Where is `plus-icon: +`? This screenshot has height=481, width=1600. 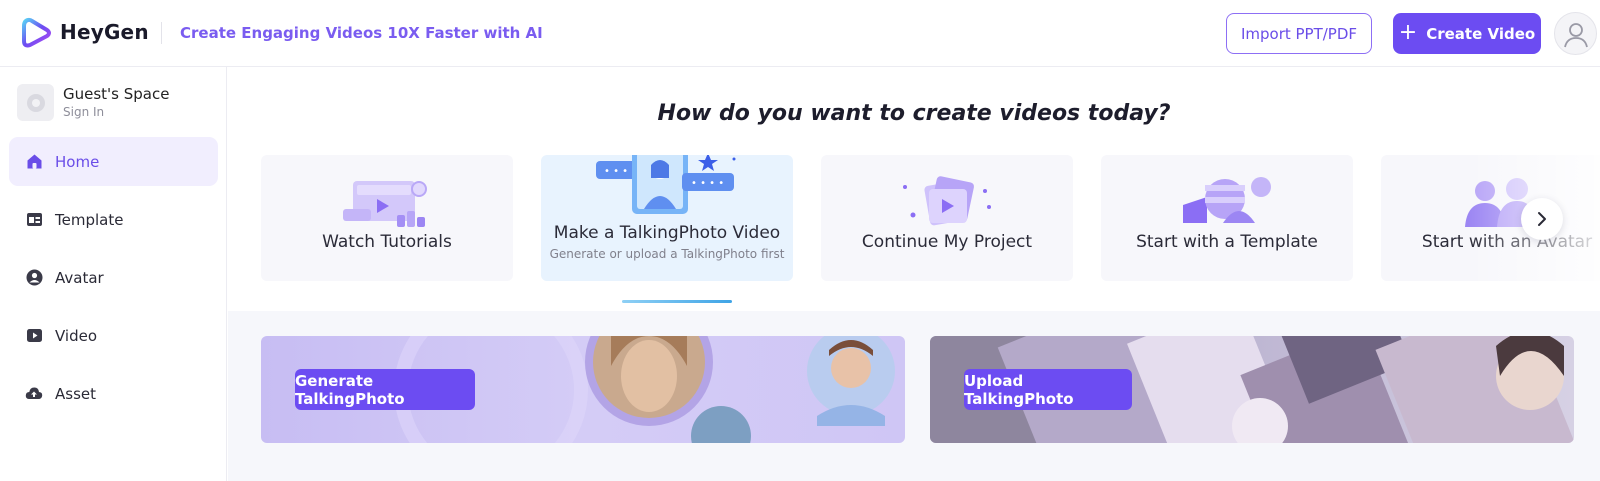 plus-icon: + is located at coordinates (1408, 32).